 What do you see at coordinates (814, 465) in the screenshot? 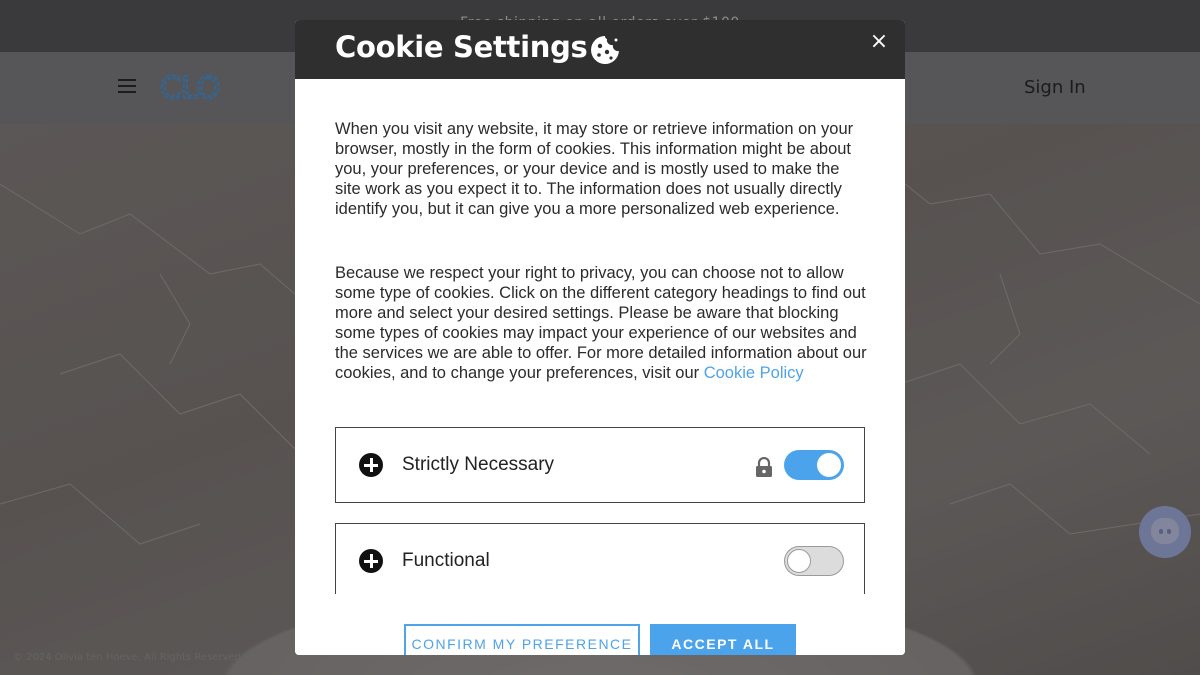
I see `strictly-necessary-toggle` at bounding box center [814, 465].